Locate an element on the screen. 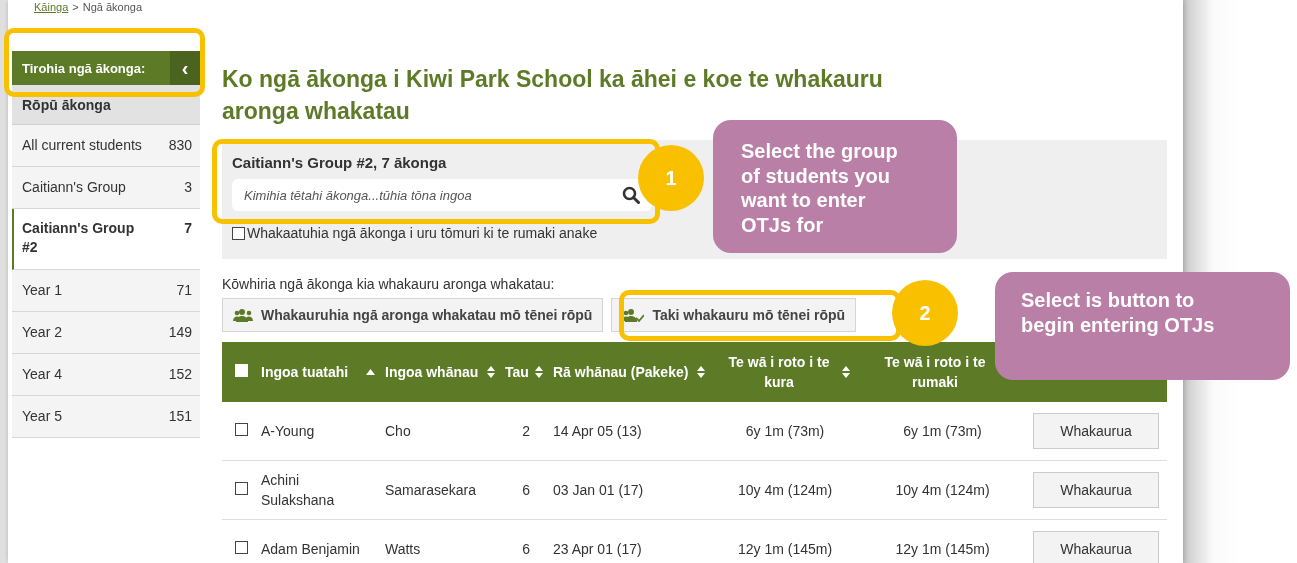 The width and height of the screenshot is (1297, 563). sidebar-item: Caitiann's Group 3 is located at coordinates (106, 188).